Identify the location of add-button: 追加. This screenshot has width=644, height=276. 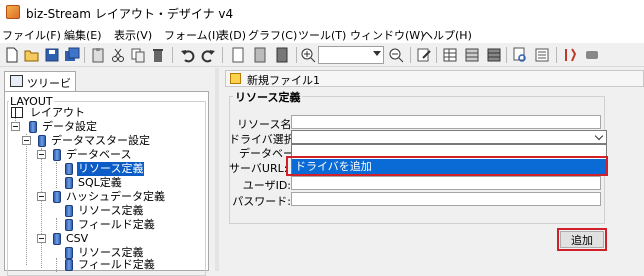
(582, 239).